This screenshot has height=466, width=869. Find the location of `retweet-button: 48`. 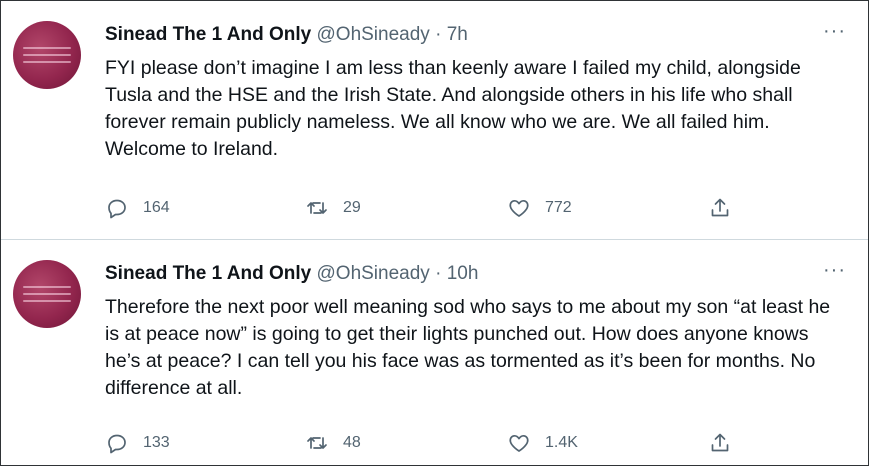

retweet-button: 48 is located at coordinates (333, 443).